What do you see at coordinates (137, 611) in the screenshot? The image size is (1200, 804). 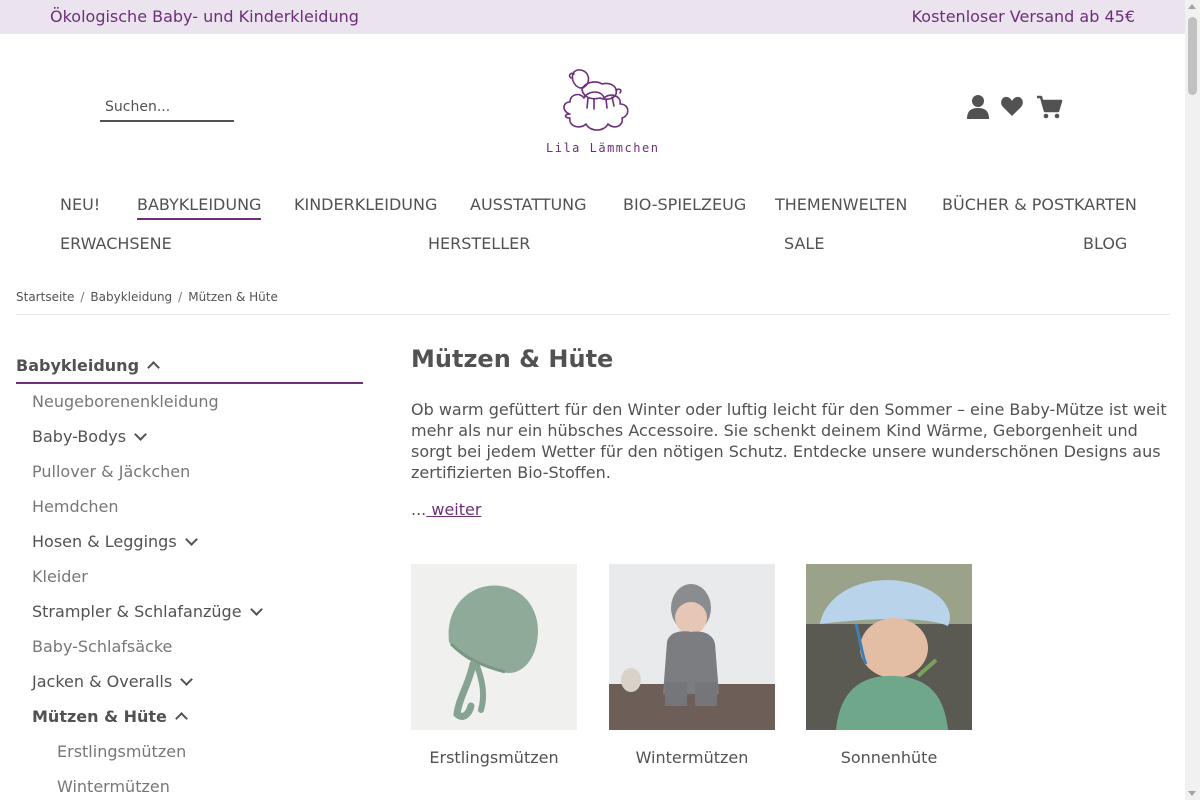 I see `sidebar-item-label: Strampler & Schlafanzüge` at bounding box center [137, 611].